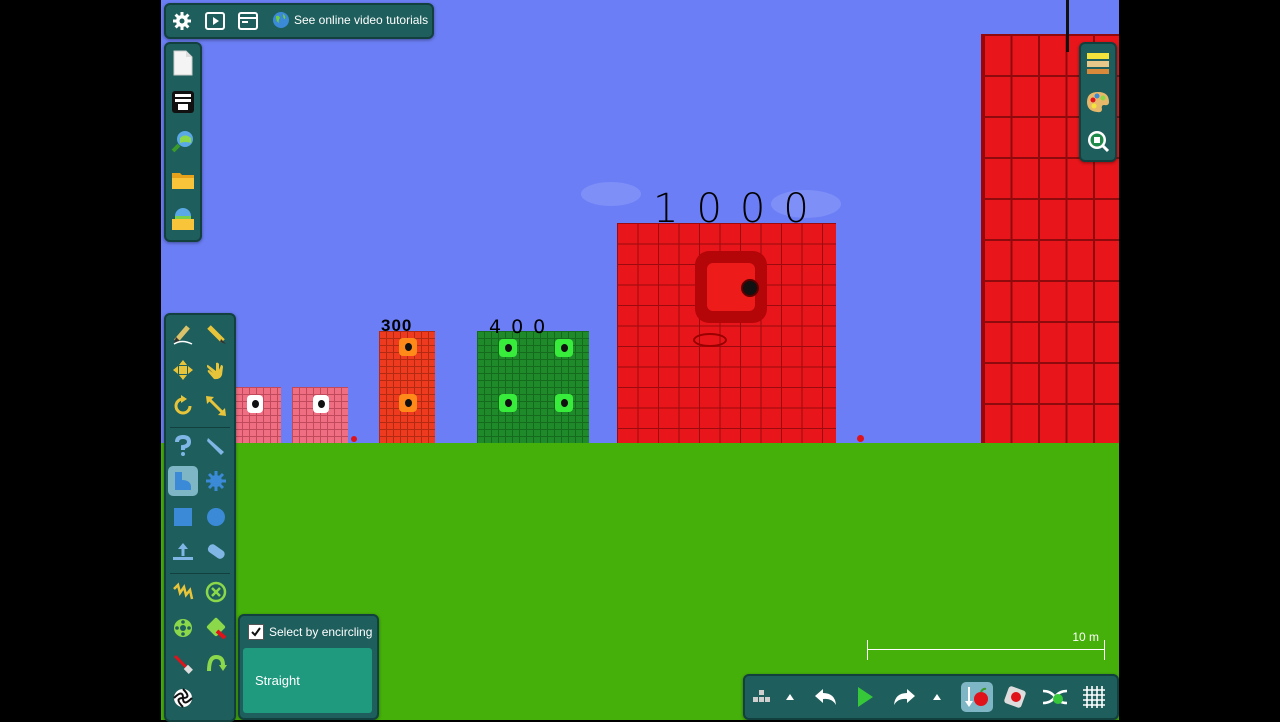  I want to click on grid-icon, so click(1094, 697).